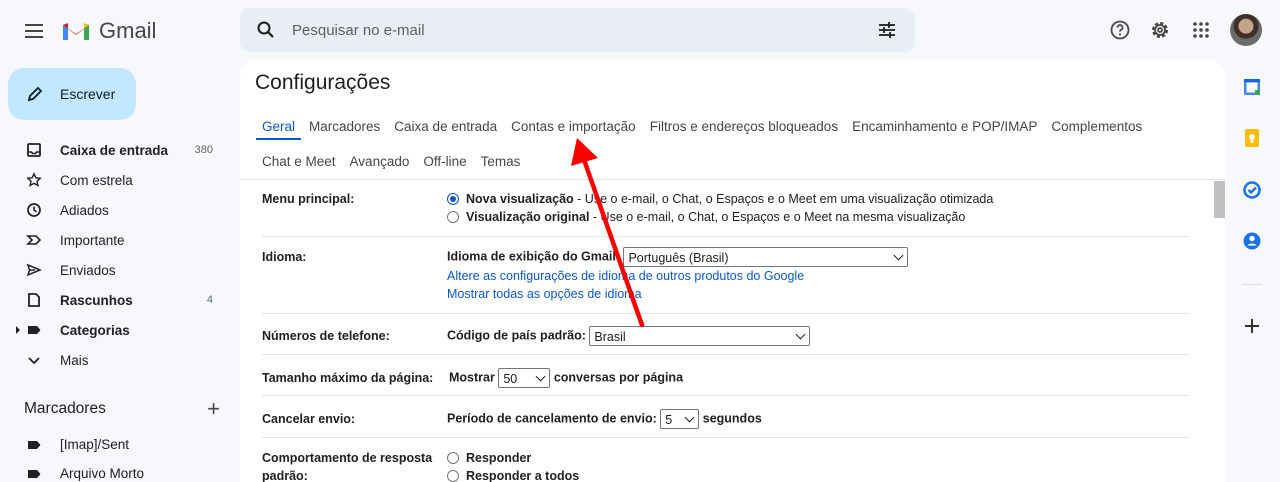 The width and height of the screenshot is (1280, 482). What do you see at coordinates (1252, 326) in the screenshot?
I see `add-addon-icon` at bounding box center [1252, 326].